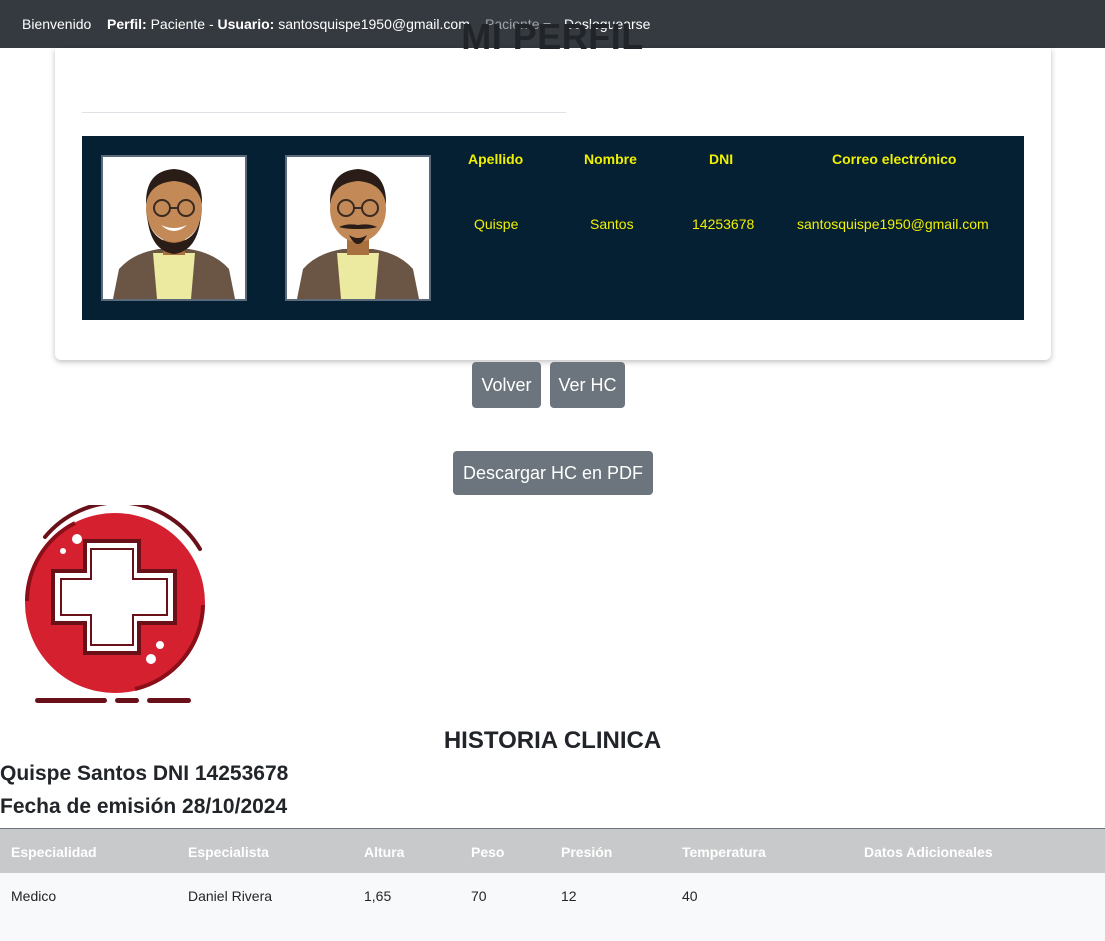  What do you see at coordinates (587, 852) in the screenshot?
I see `col-presion: Presión` at bounding box center [587, 852].